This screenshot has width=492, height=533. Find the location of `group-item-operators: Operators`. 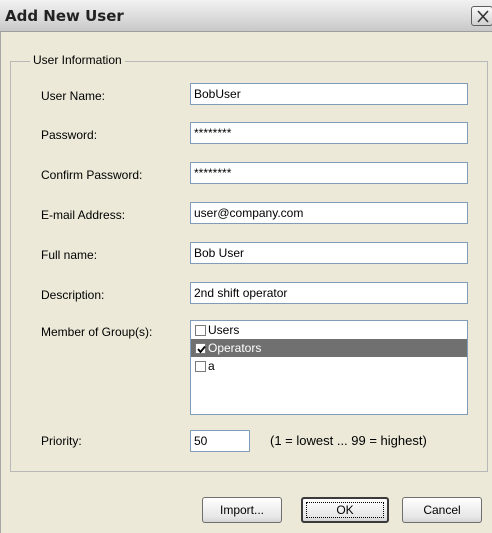

group-item-operators: Operators is located at coordinates (329, 348).